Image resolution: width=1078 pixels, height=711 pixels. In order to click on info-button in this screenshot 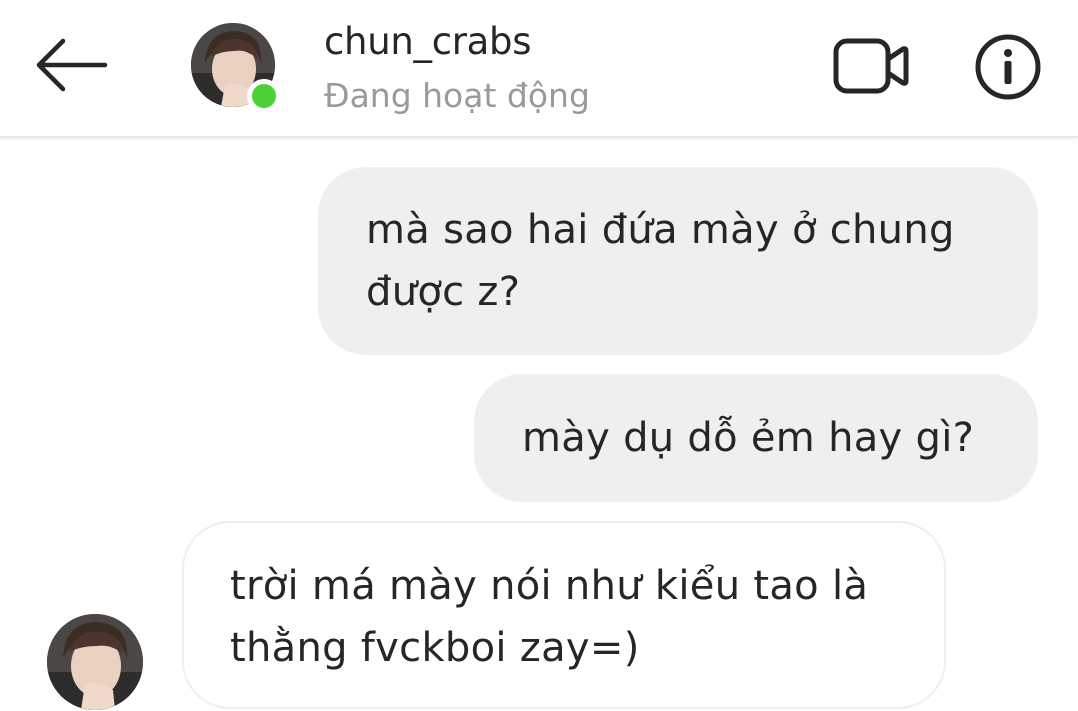, I will do `click(1008, 67)`.